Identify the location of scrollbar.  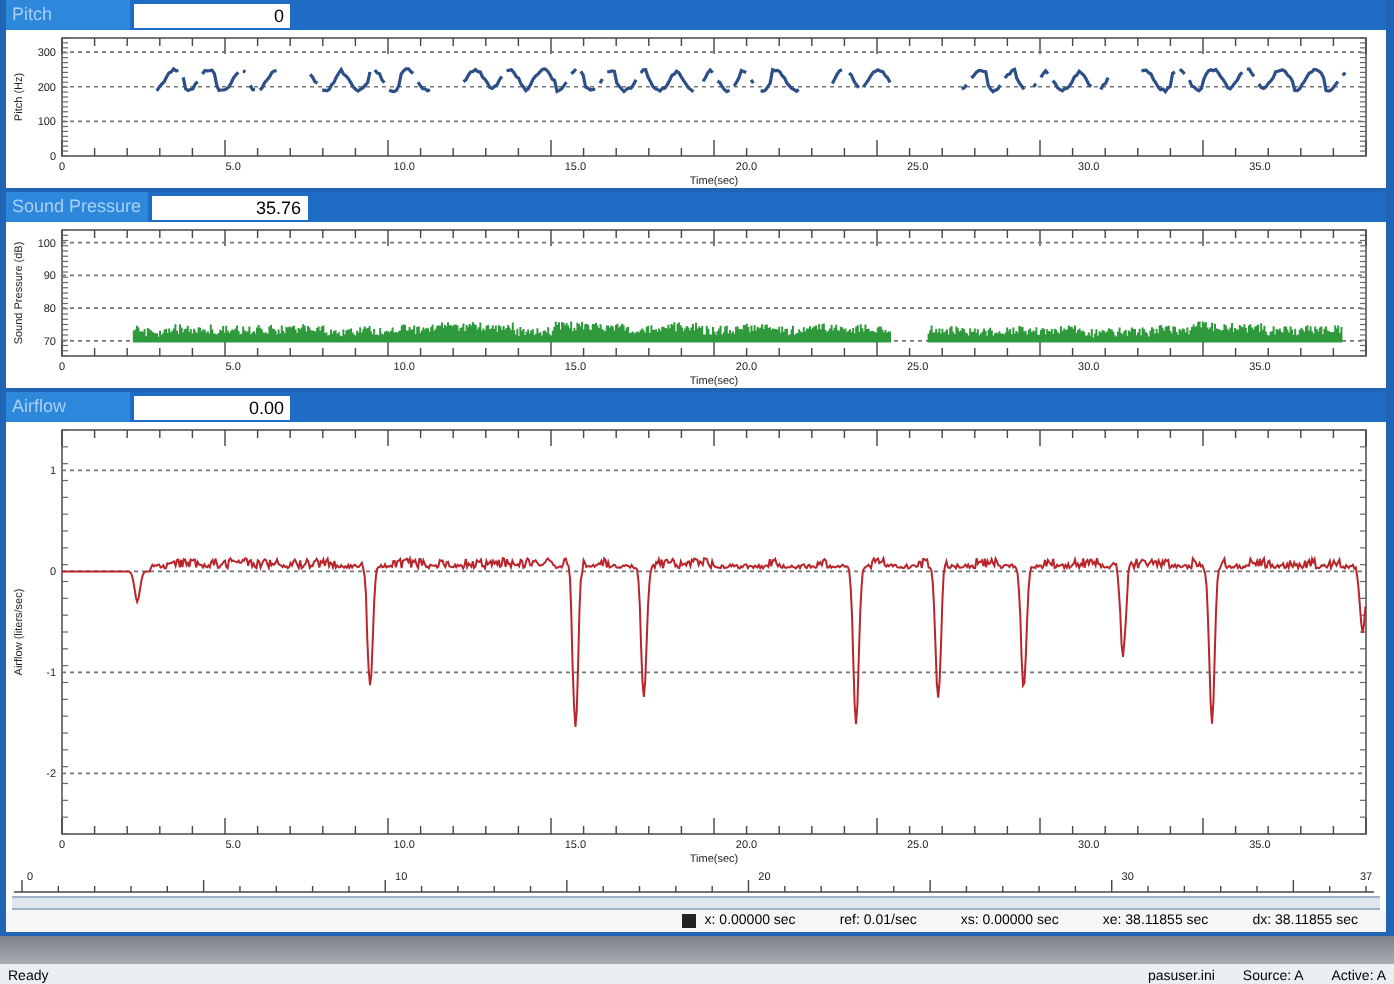
(696, 903).